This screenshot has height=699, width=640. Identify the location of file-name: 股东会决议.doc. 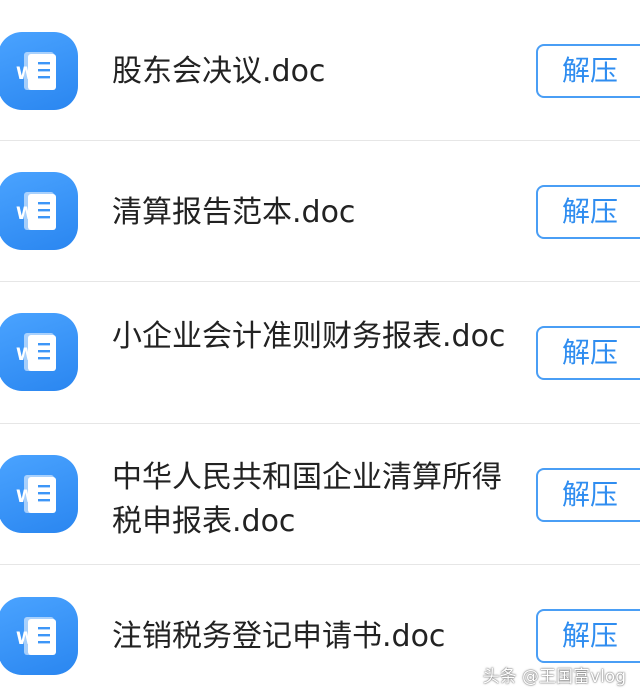
(219, 71).